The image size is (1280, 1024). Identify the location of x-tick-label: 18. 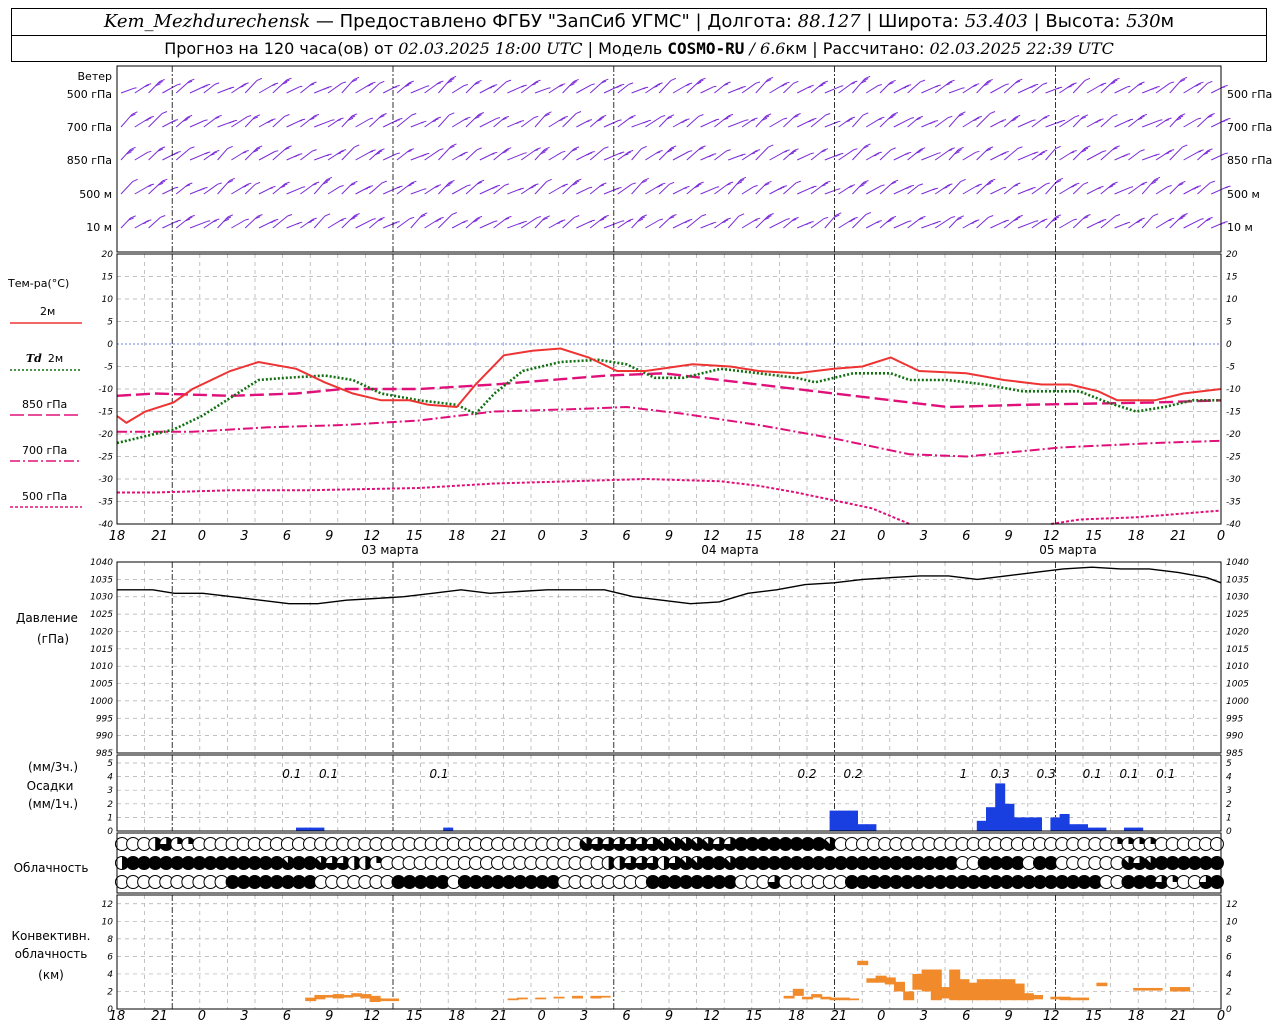
(456, 536).